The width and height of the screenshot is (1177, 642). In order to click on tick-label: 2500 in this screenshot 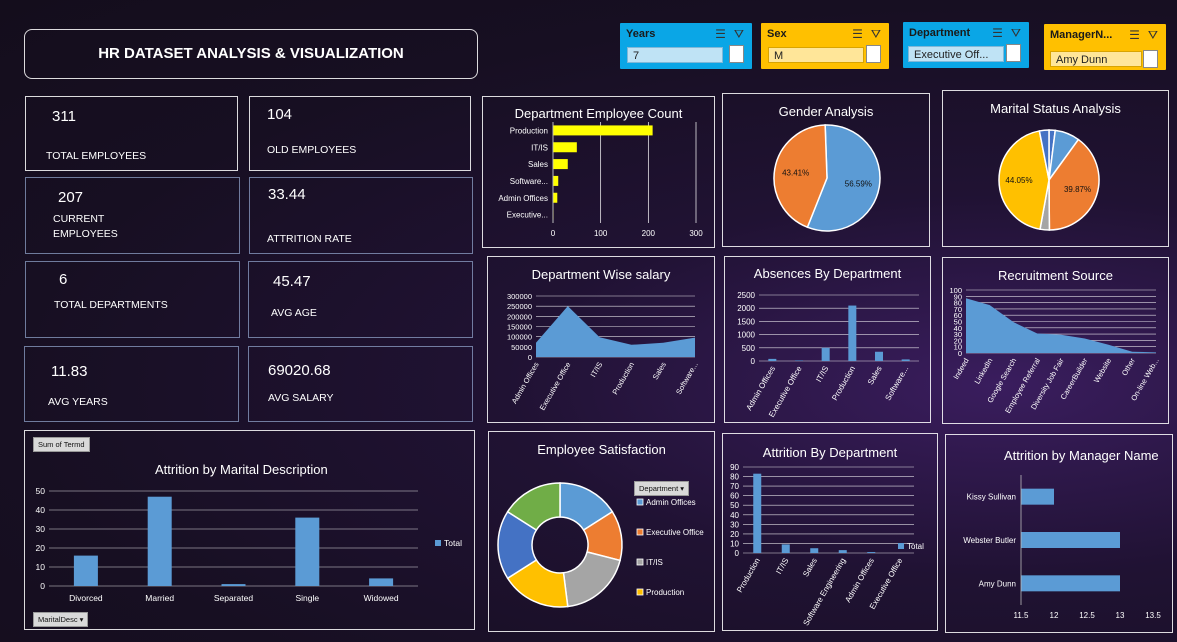, I will do `click(746, 295)`.